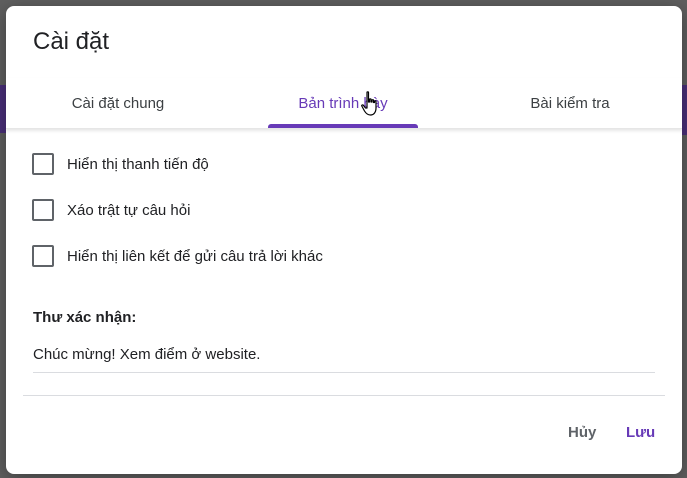 The width and height of the screenshot is (687, 478). I want to click on tab-quizzes: Bài kiểm tra, so click(570, 103).